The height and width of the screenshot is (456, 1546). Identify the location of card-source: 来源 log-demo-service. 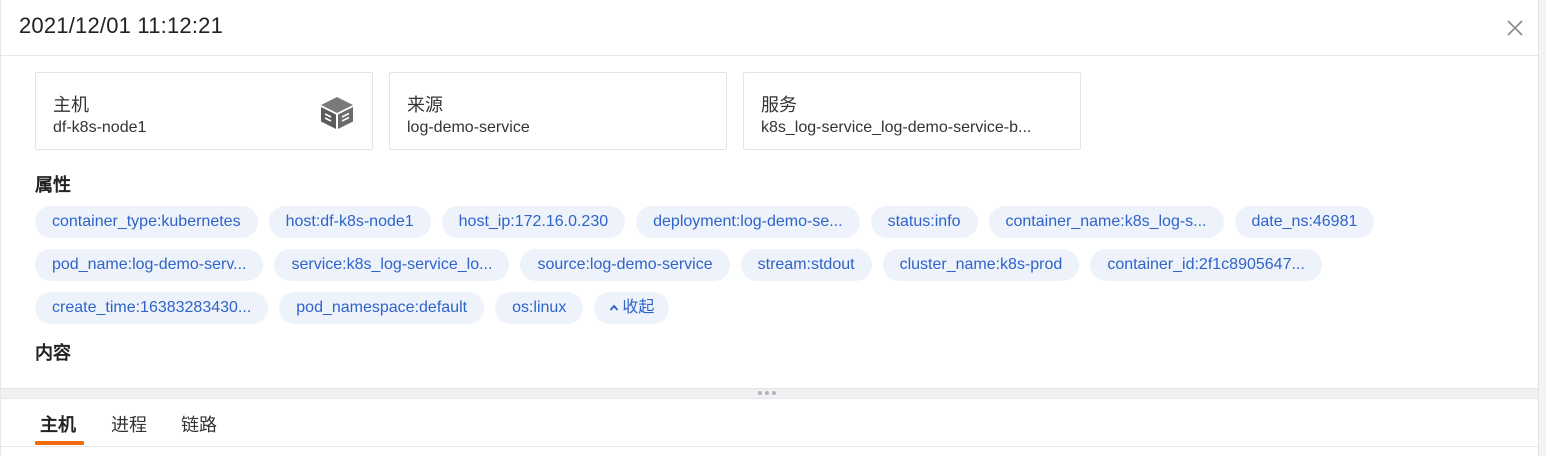
(558, 111).